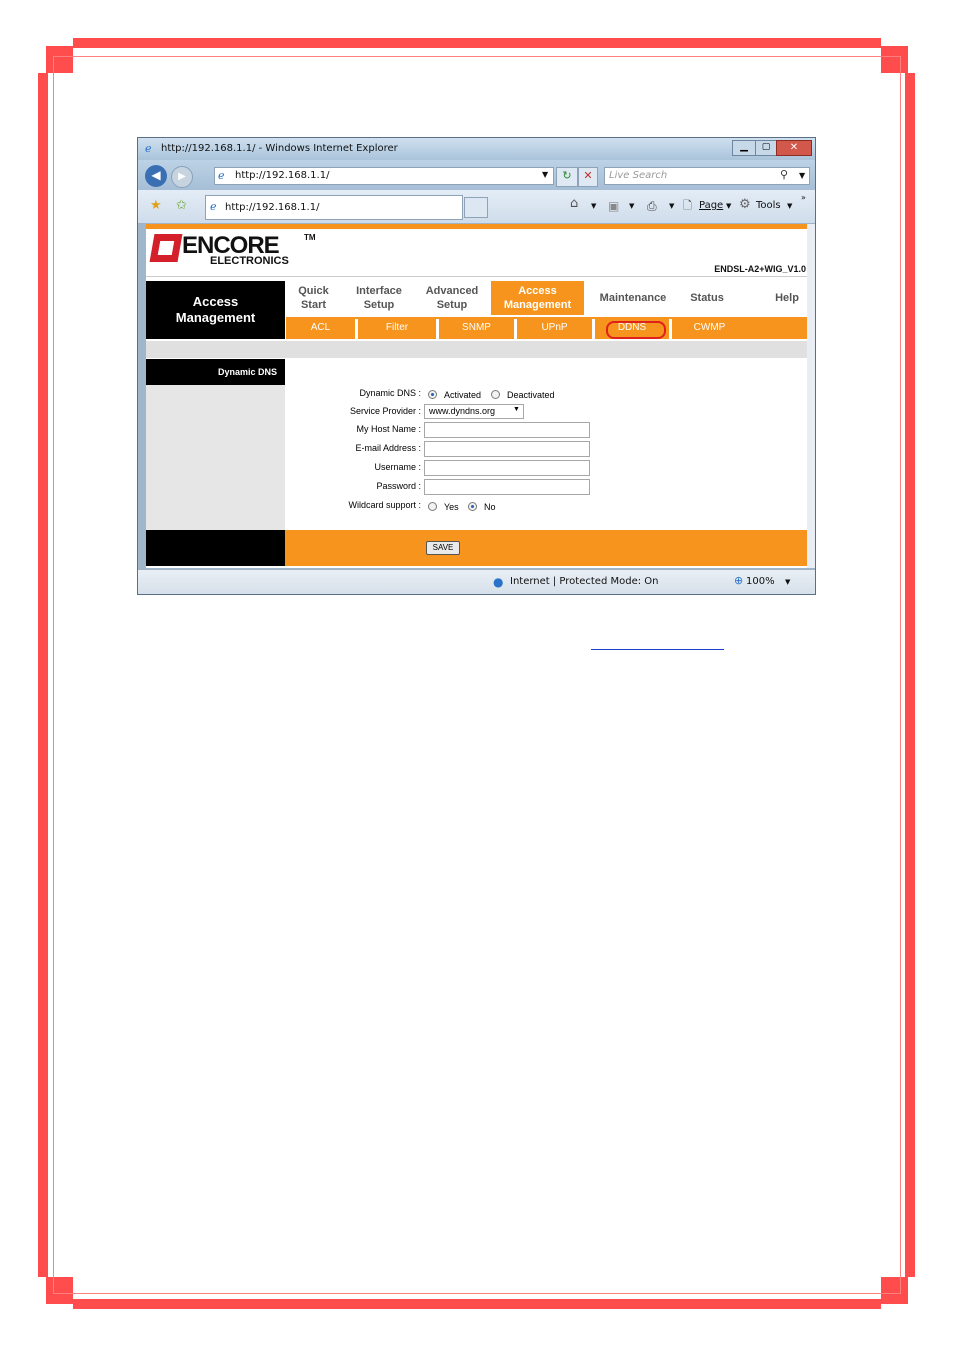 Image resolution: width=954 pixels, height=1350 pixels. Describe the element at coordinates (707, 298) in the screenshot. I see `nav-status: Status` at that location.